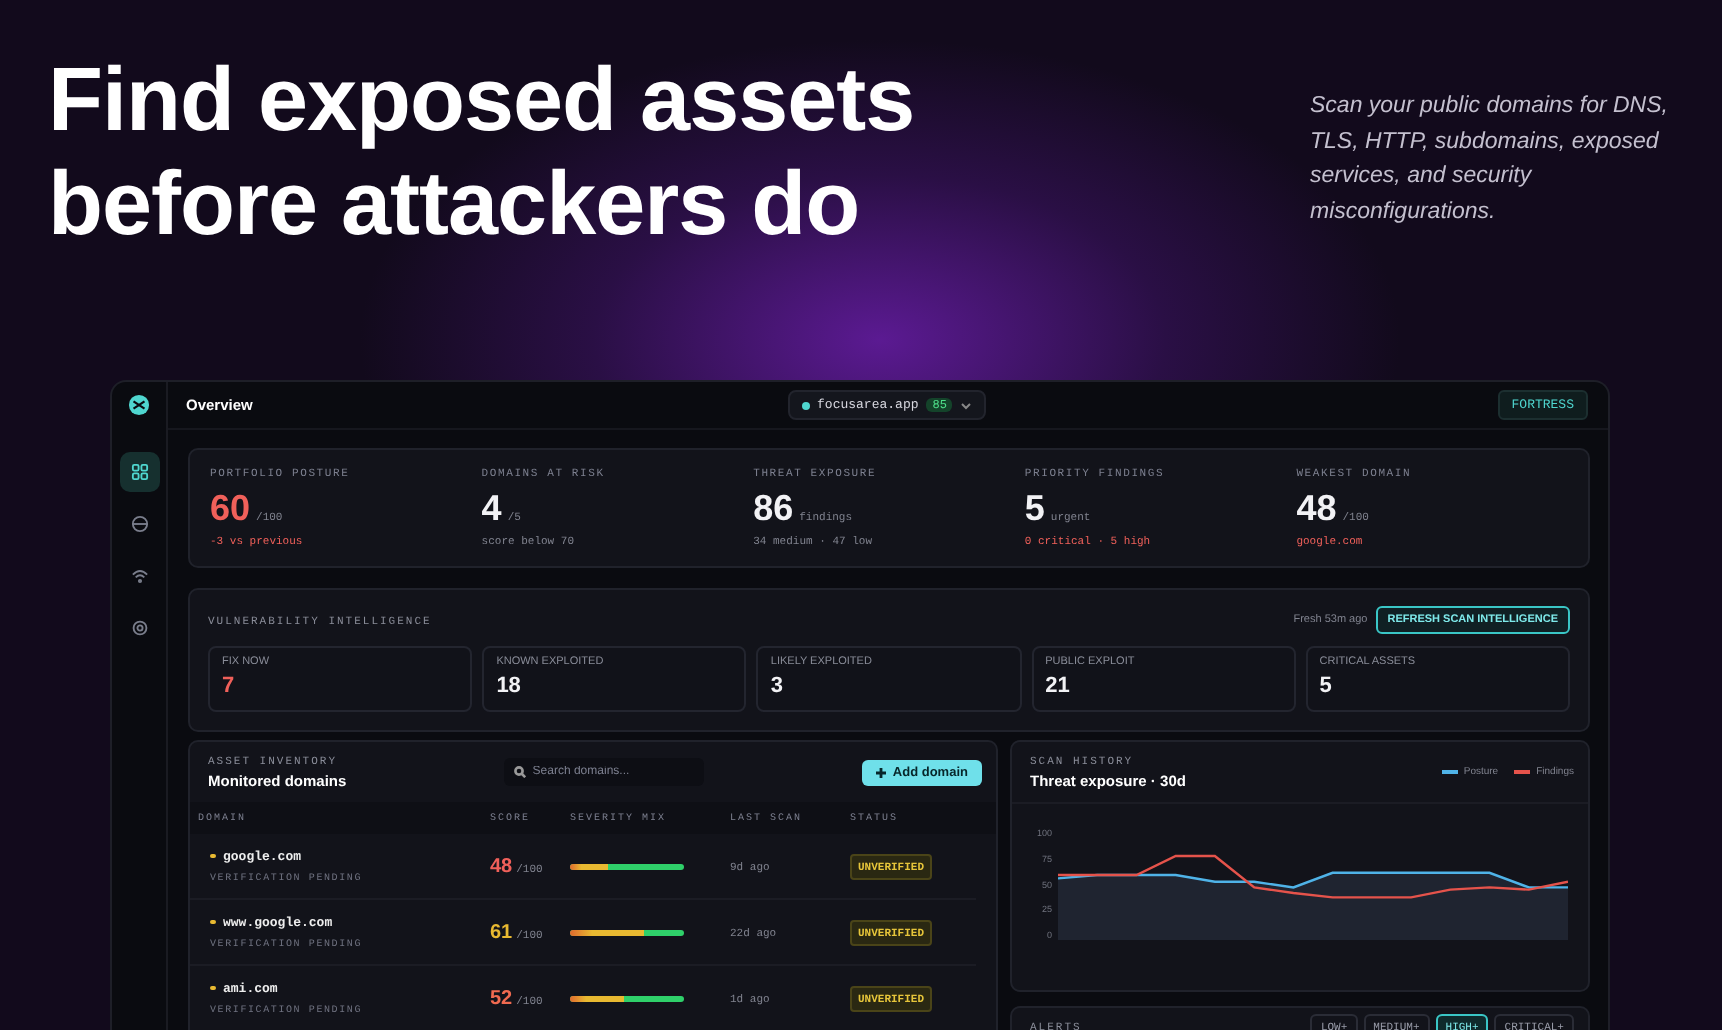 The height and width of the screenshot is (1030, 1722). What do you see at coordinates (777, 686) in the screenshot?
I see `tile-value: 3` at bounding box center [777, 686].